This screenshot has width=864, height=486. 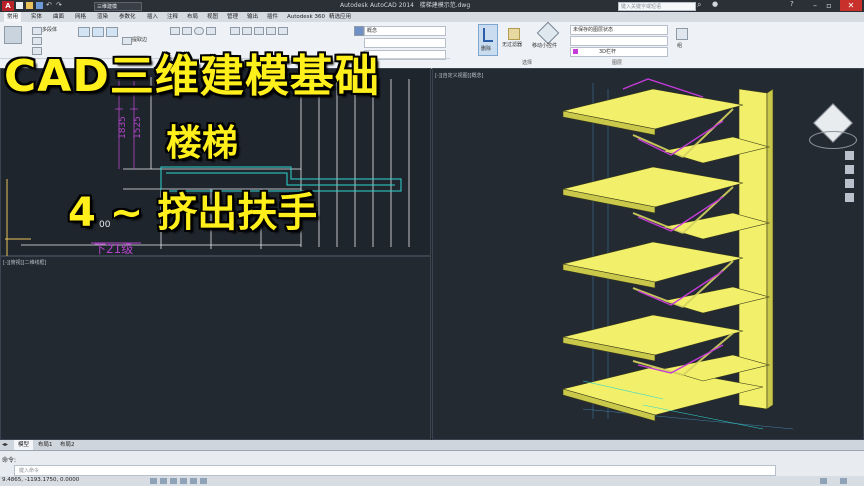 What do you see at coordinates (212, 17) in the screenshot?
I see `tab-view: 视图` at bounding box center [212, 17].